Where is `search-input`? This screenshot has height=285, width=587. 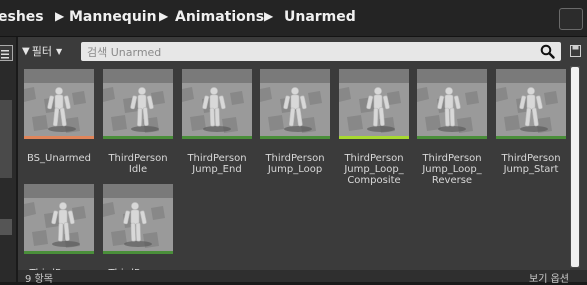 search-input is located at coordinates (307, 52).